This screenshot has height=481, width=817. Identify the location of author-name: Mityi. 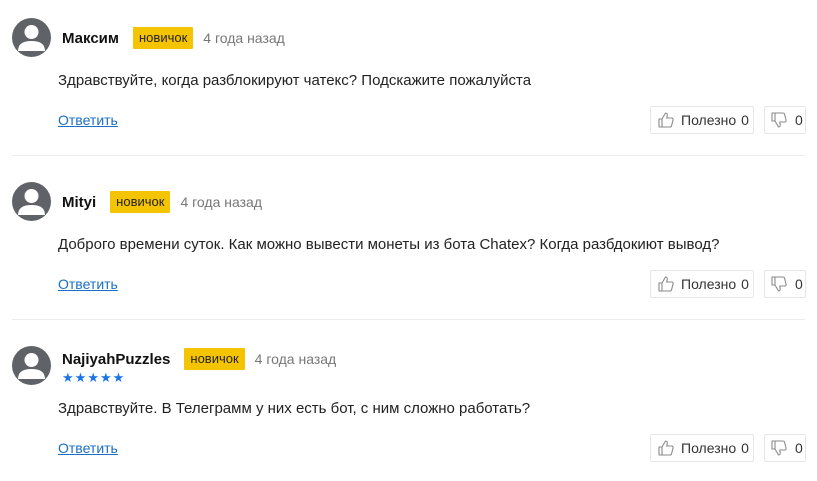
(79, 202).